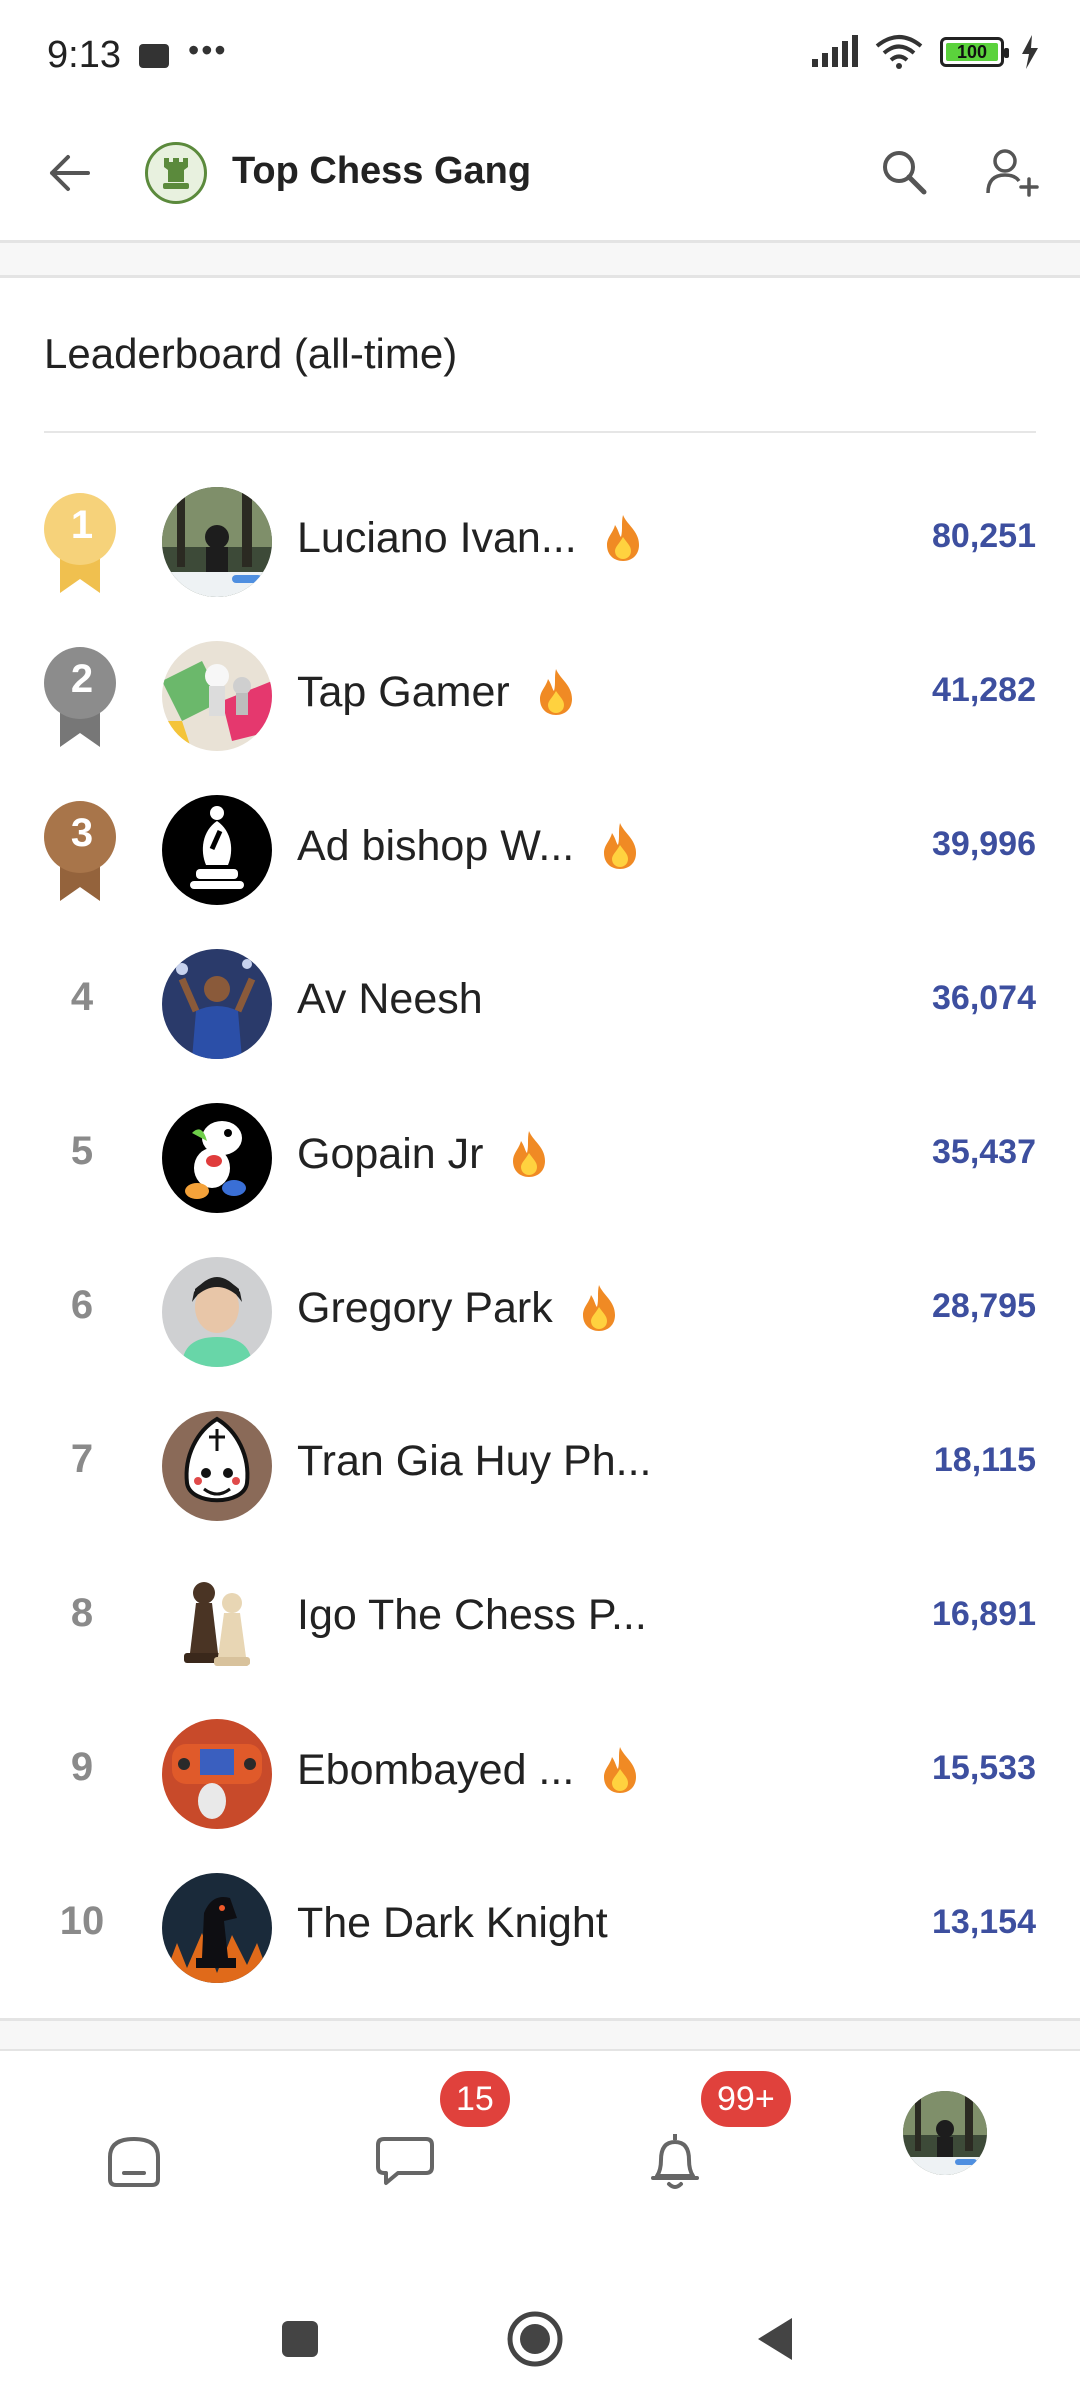  What do you see at coordinates (82, 679) in the screenshot?
I see `rank-number: 2` at bounding box center [82, 679].